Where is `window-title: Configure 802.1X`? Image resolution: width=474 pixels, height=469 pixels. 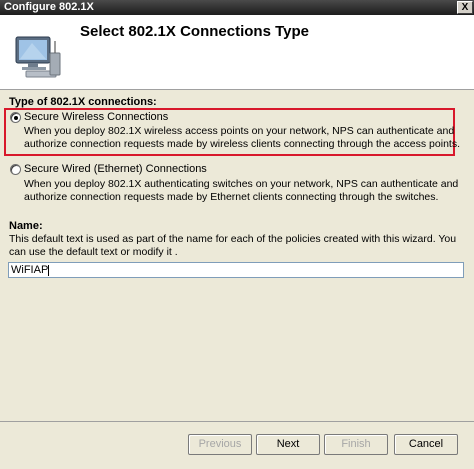
window-title: Configure 802.1X is located at coordinates (49, 7).